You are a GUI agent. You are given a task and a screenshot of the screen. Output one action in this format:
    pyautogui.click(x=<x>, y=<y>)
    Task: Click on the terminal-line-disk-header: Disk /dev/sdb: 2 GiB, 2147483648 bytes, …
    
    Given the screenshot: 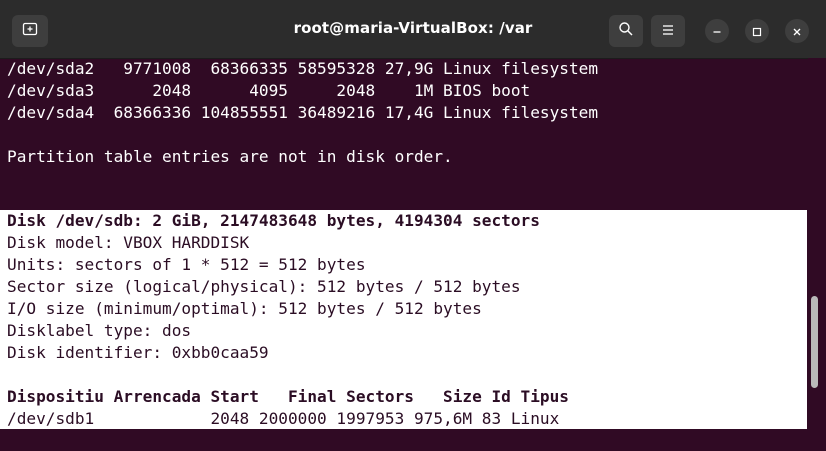 What is the action you would take?
    pyautogui.click(x=273, y=220)
    